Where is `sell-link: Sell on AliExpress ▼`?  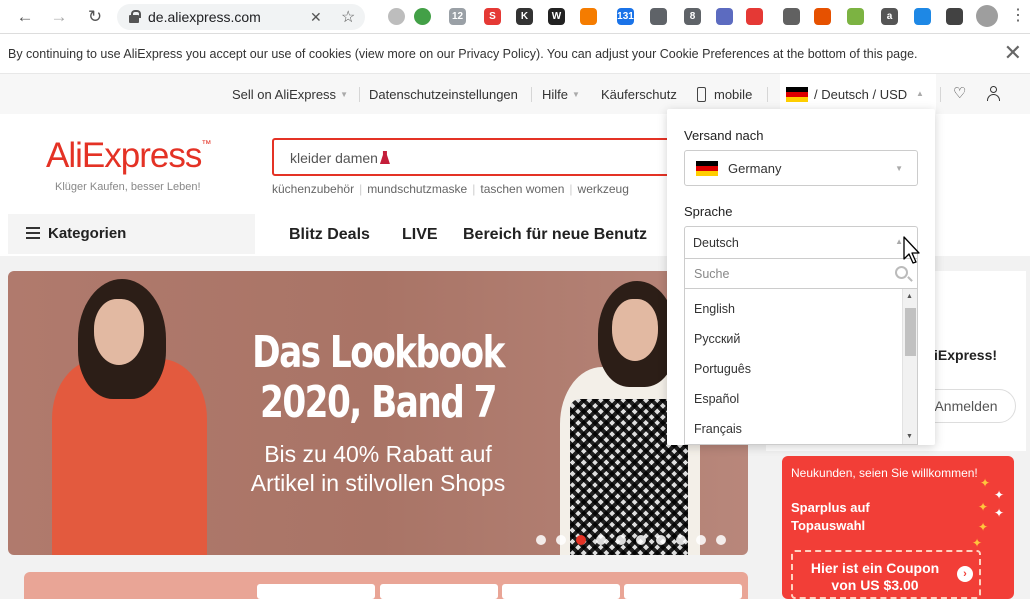
sell-link: Sell on AliExpress ▼ is located at coordinates (290, 94).